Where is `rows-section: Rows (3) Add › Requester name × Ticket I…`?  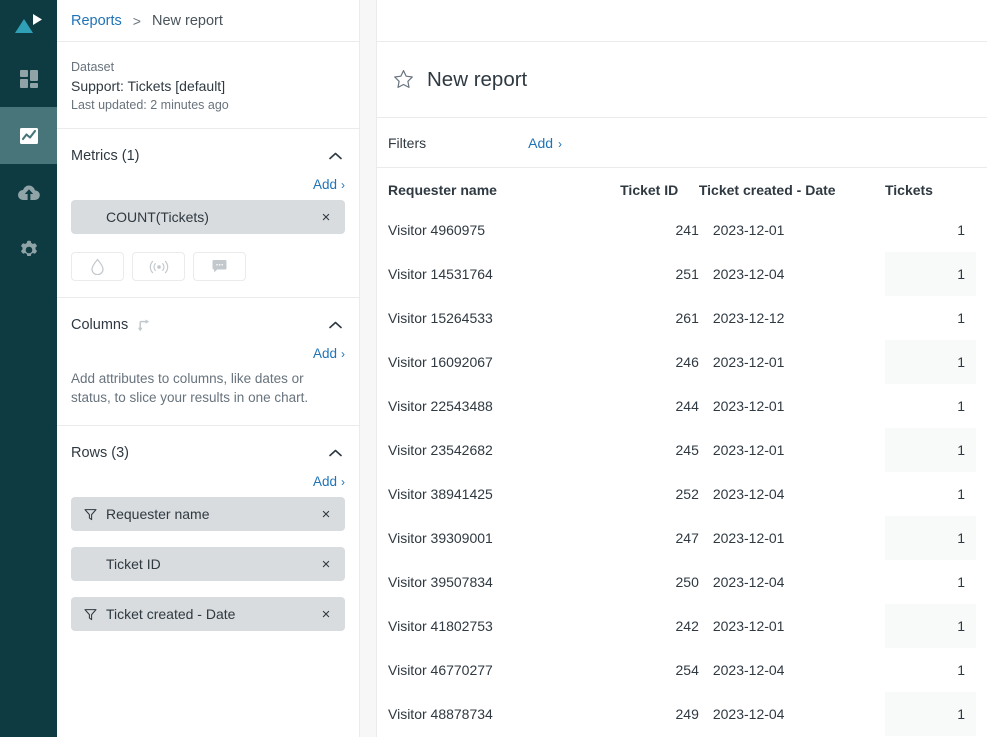 rows-section: Rows (3) Add › Requester name × Ticket I… is located at coordinates (208, 536).